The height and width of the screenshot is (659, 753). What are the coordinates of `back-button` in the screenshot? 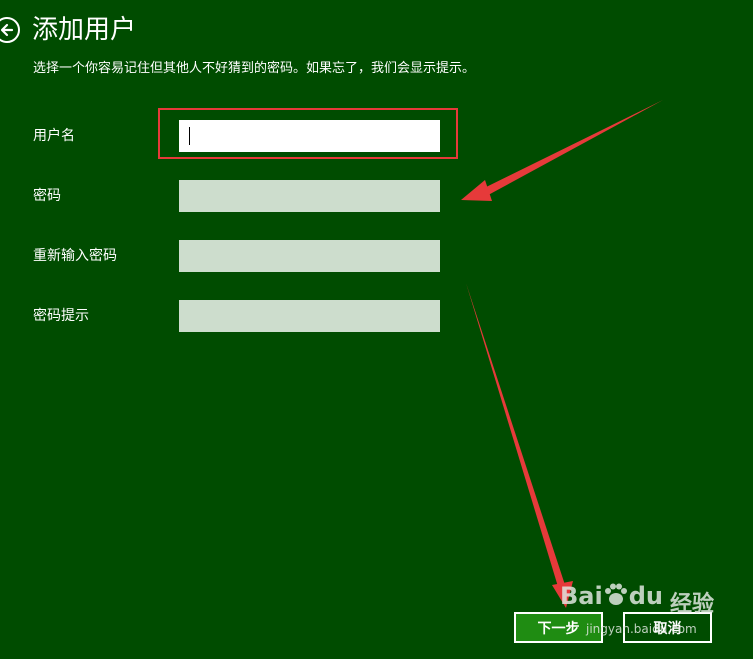 It's located at (10, 30).